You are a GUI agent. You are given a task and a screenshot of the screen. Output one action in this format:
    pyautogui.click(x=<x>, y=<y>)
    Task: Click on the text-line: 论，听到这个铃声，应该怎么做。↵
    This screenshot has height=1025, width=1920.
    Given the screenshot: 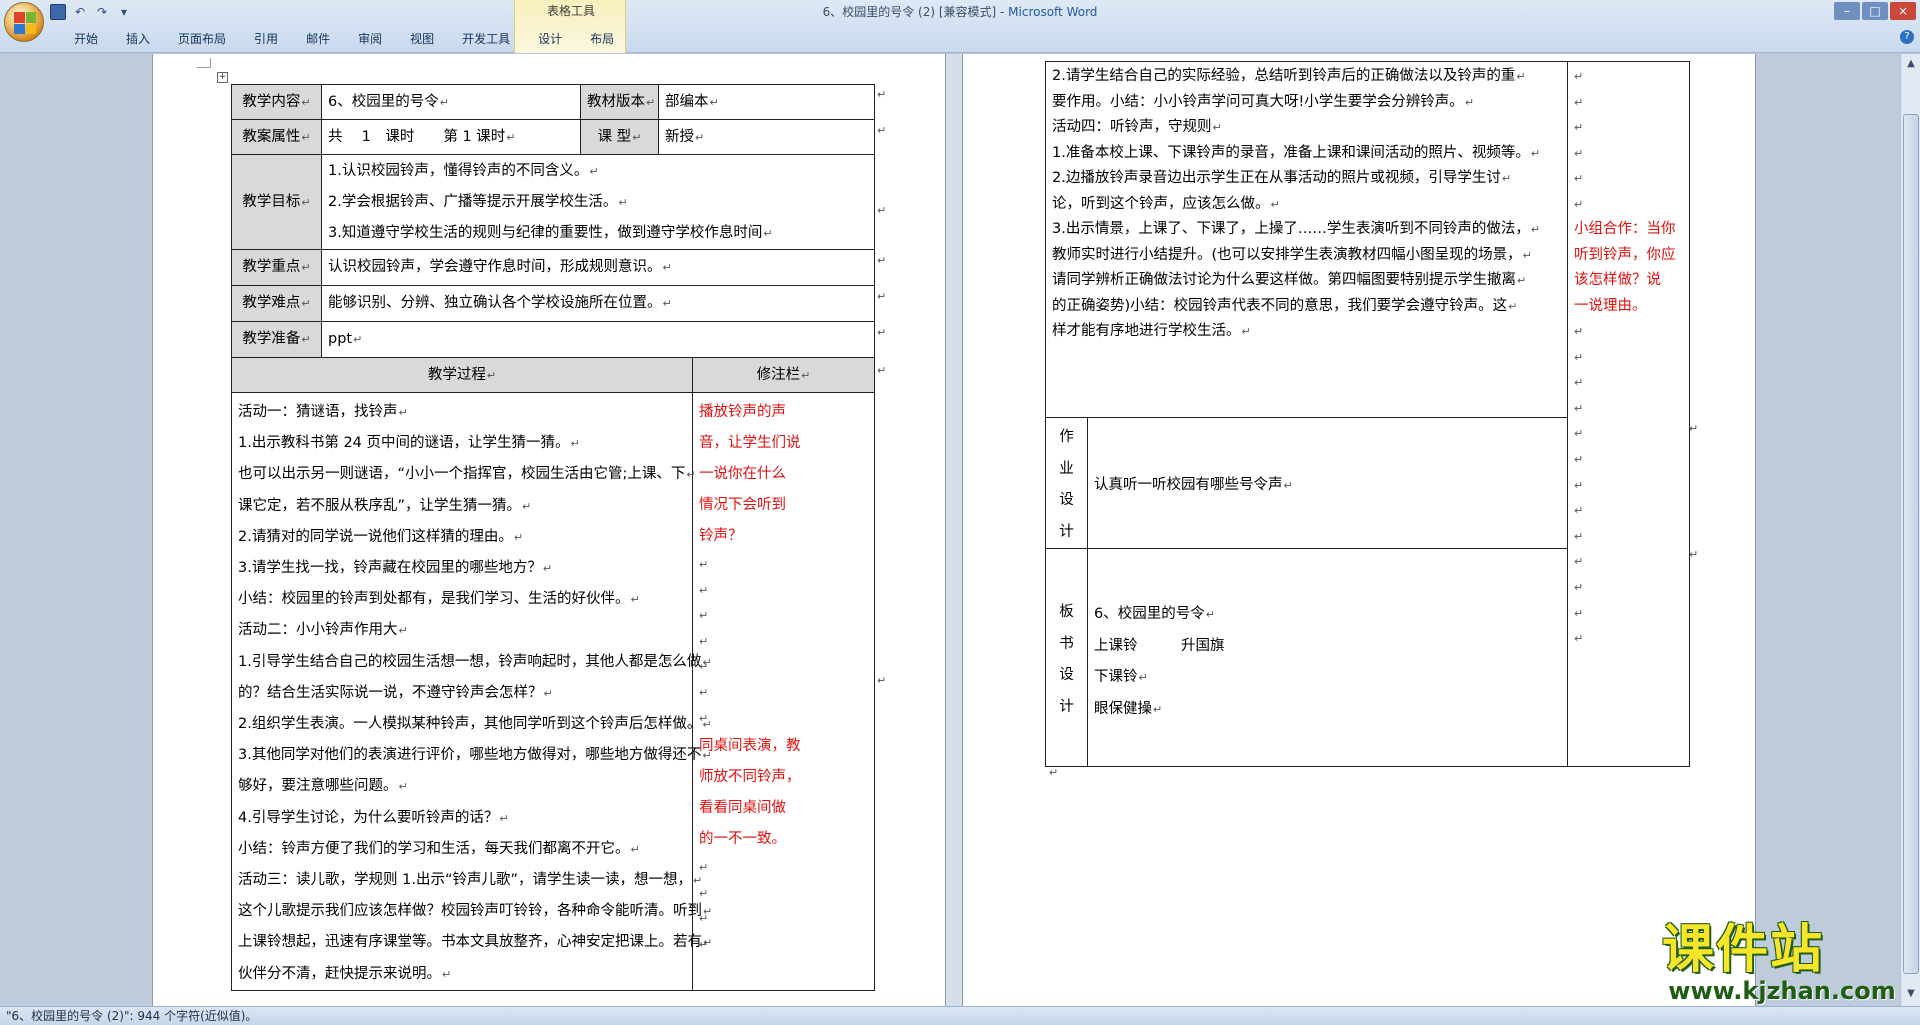 What is the action you would take?
    pyautogui.click(x=1166, y=203)
    